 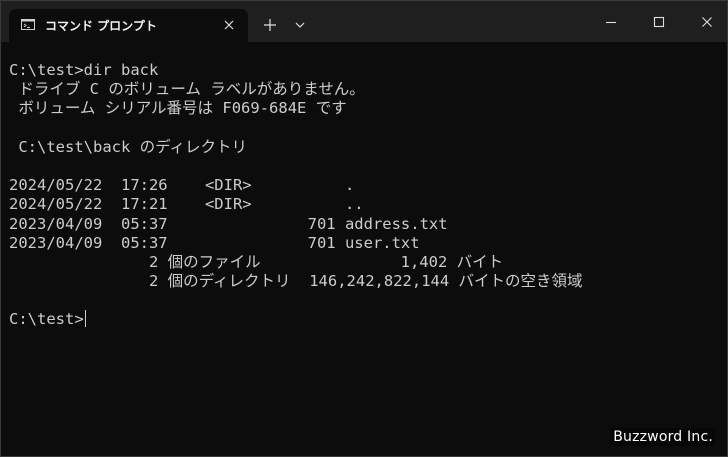 I want to click on terminal-line: 2024/05/22 17:26 <DIR> ., so click(x=182, y=185).